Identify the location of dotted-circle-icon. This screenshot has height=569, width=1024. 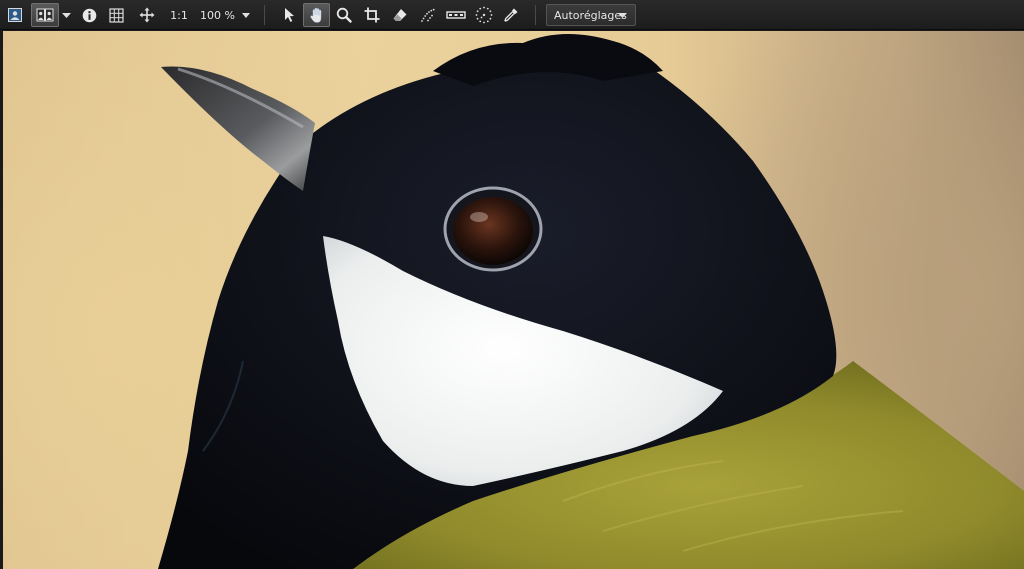
(484, 15).